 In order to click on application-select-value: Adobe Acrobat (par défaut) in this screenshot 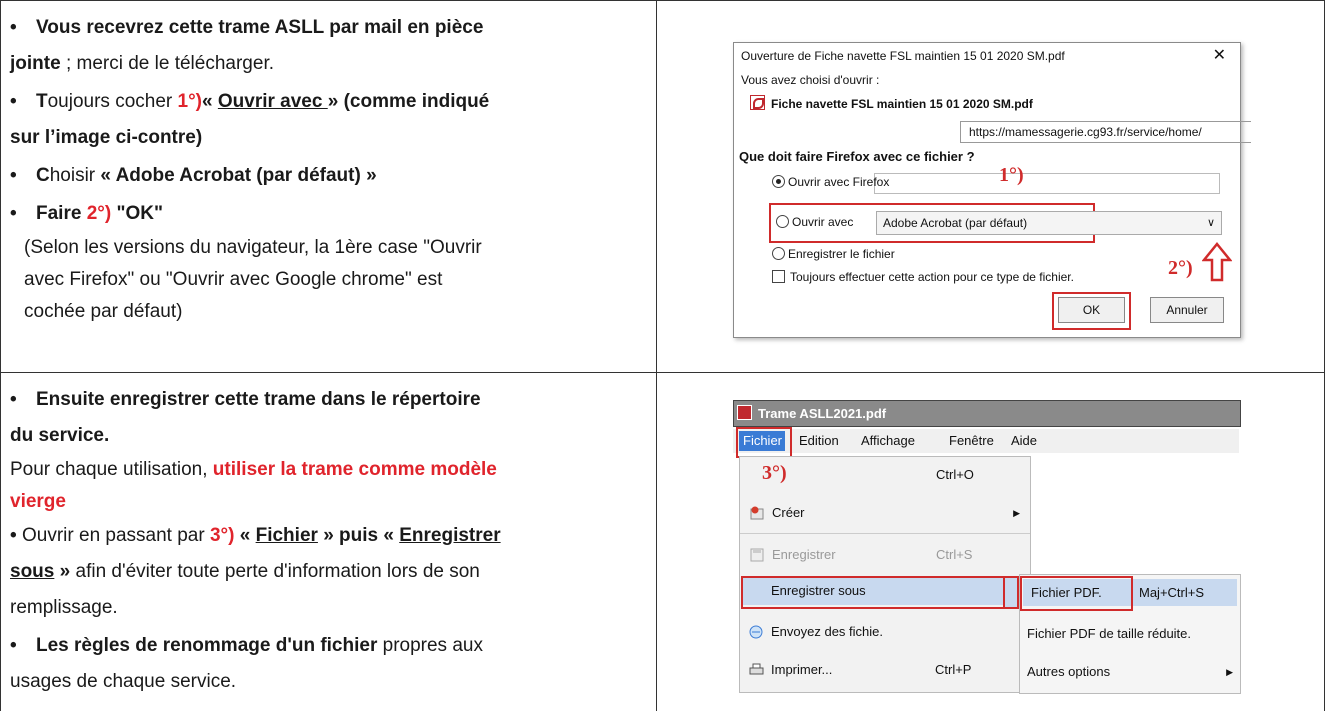, I will do `click(955, 223)`.